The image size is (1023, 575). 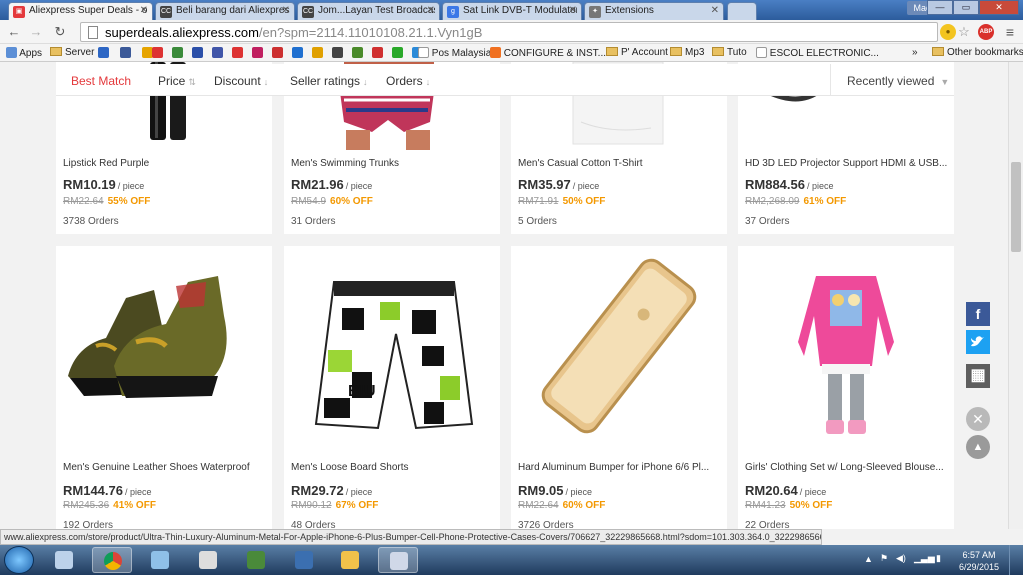 I want to click on reload-icon: ↻, so click(x=60, y=32).